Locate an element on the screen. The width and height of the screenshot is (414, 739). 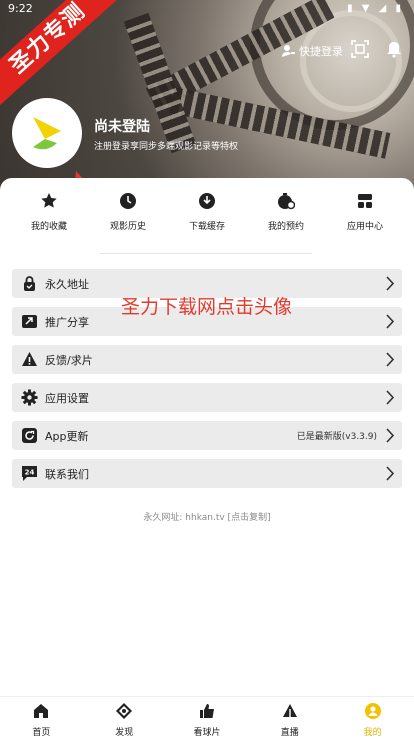
menu-label: 推广分享 is located at coordinates (67, 322).